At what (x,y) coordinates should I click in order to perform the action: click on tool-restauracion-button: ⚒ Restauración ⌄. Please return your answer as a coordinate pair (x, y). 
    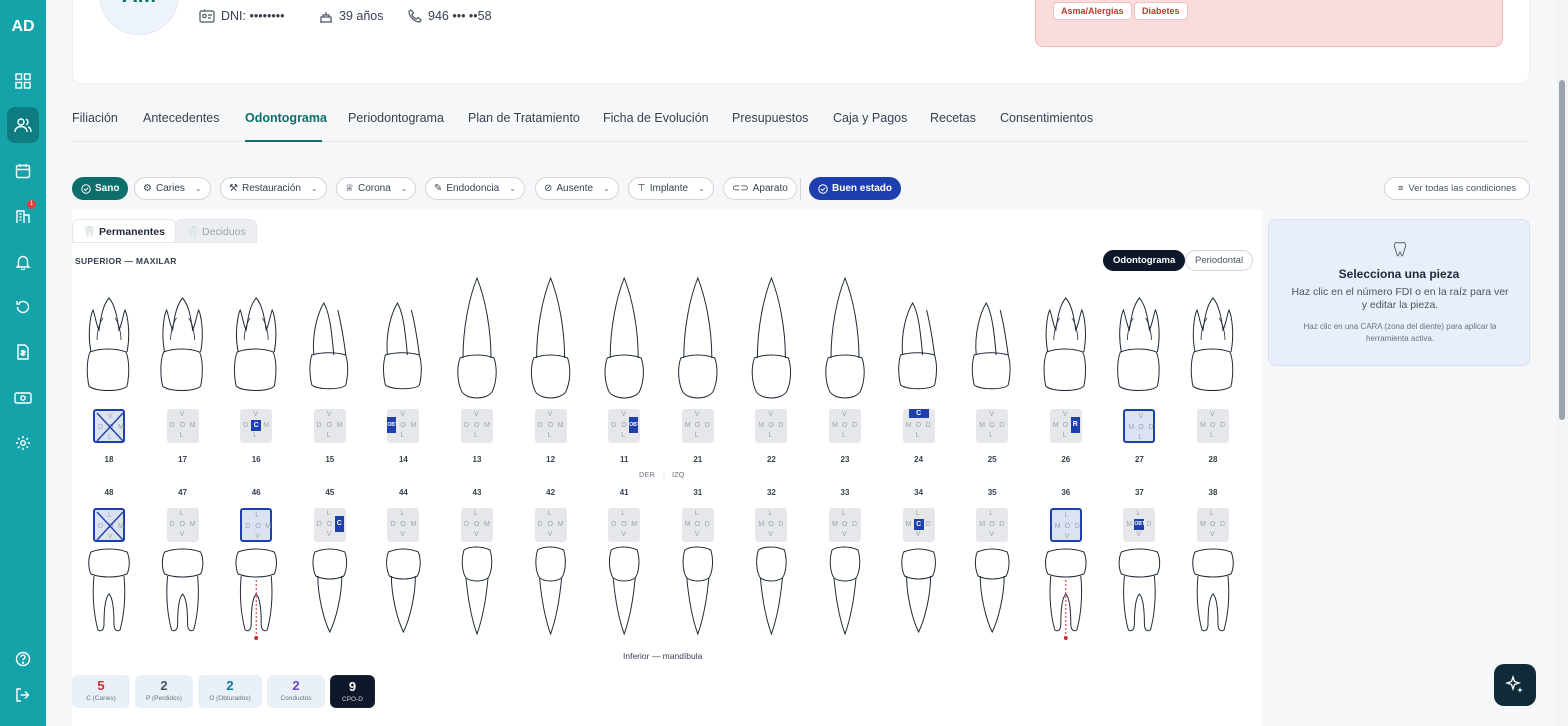
    Looking at the image, I should click on (273, 188).